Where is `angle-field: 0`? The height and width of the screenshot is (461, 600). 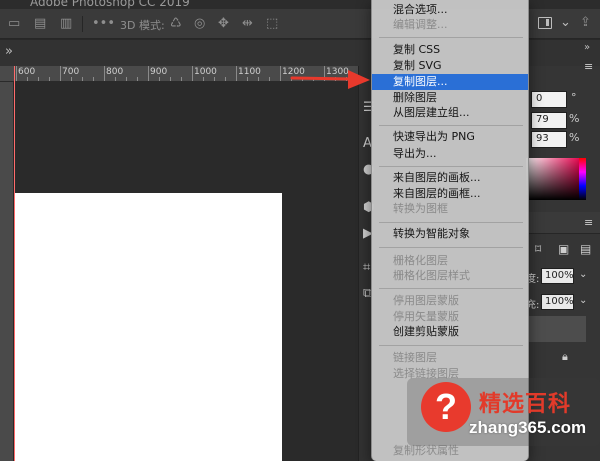 angle-field: 0 is located at coordinates (549, 99).